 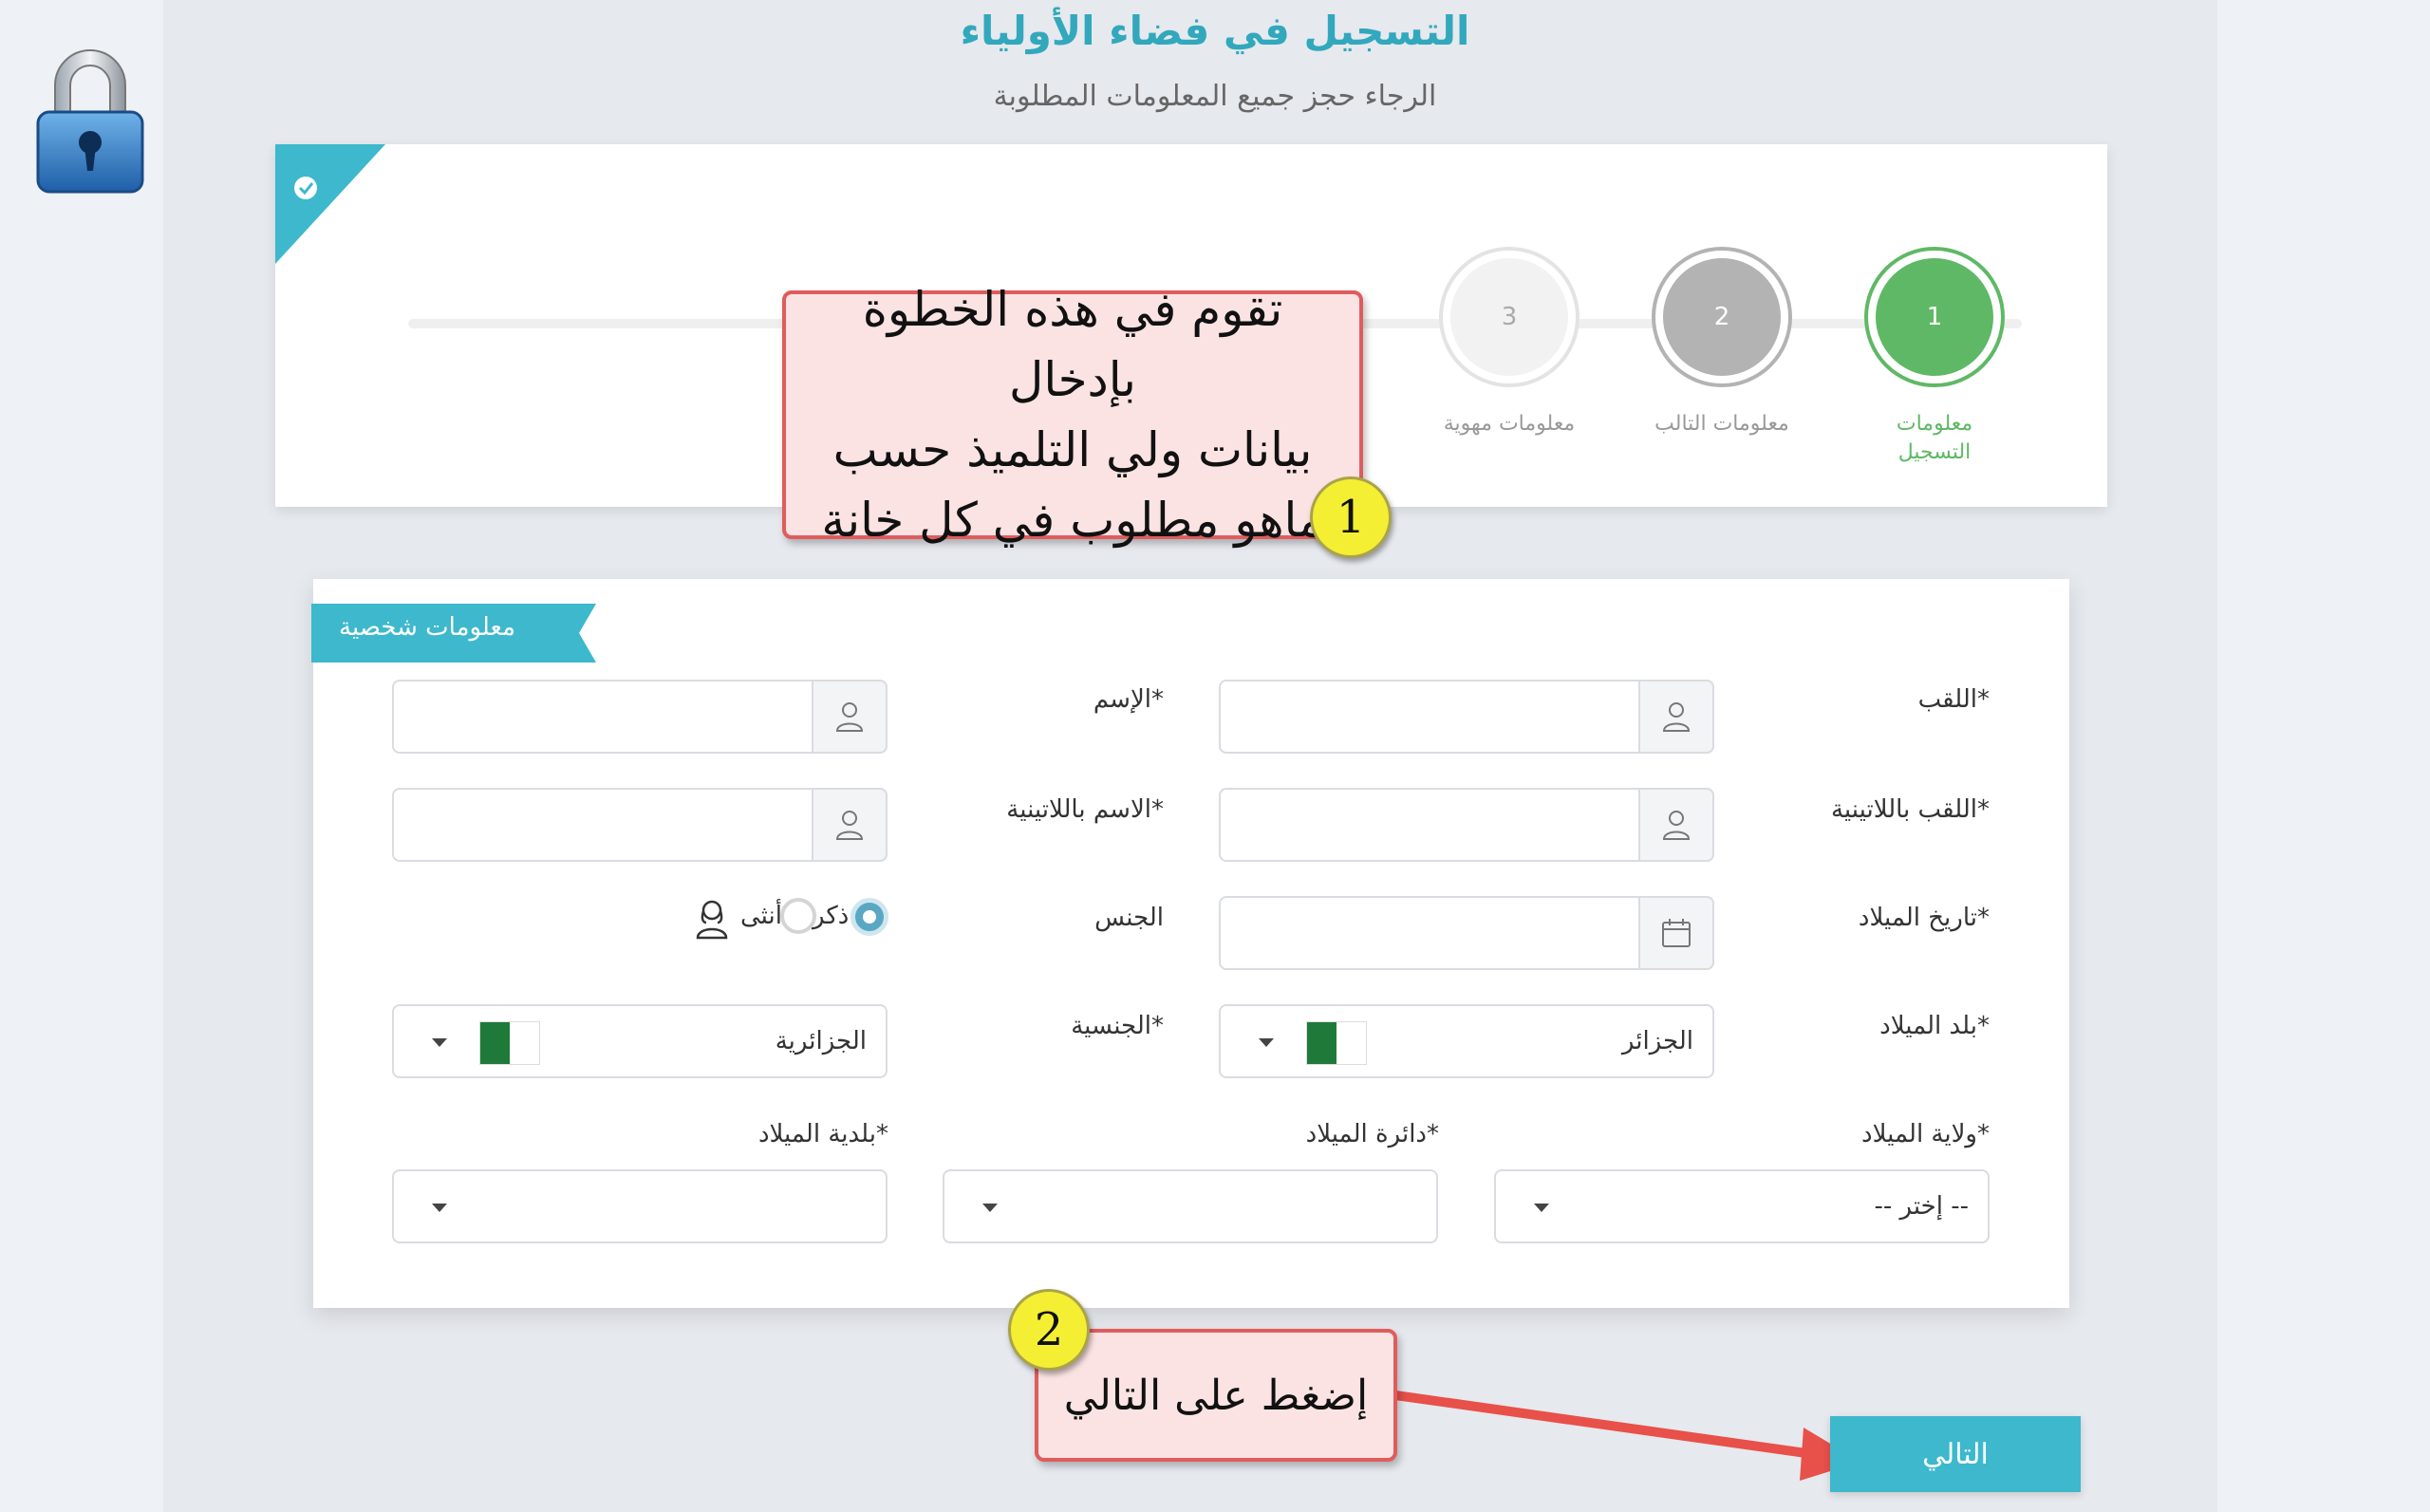 What do you see at coordinates (1721, 424) in the screenshot?
I see `step-2-label: معلومات التالب` at bounding box center [1721, 424].